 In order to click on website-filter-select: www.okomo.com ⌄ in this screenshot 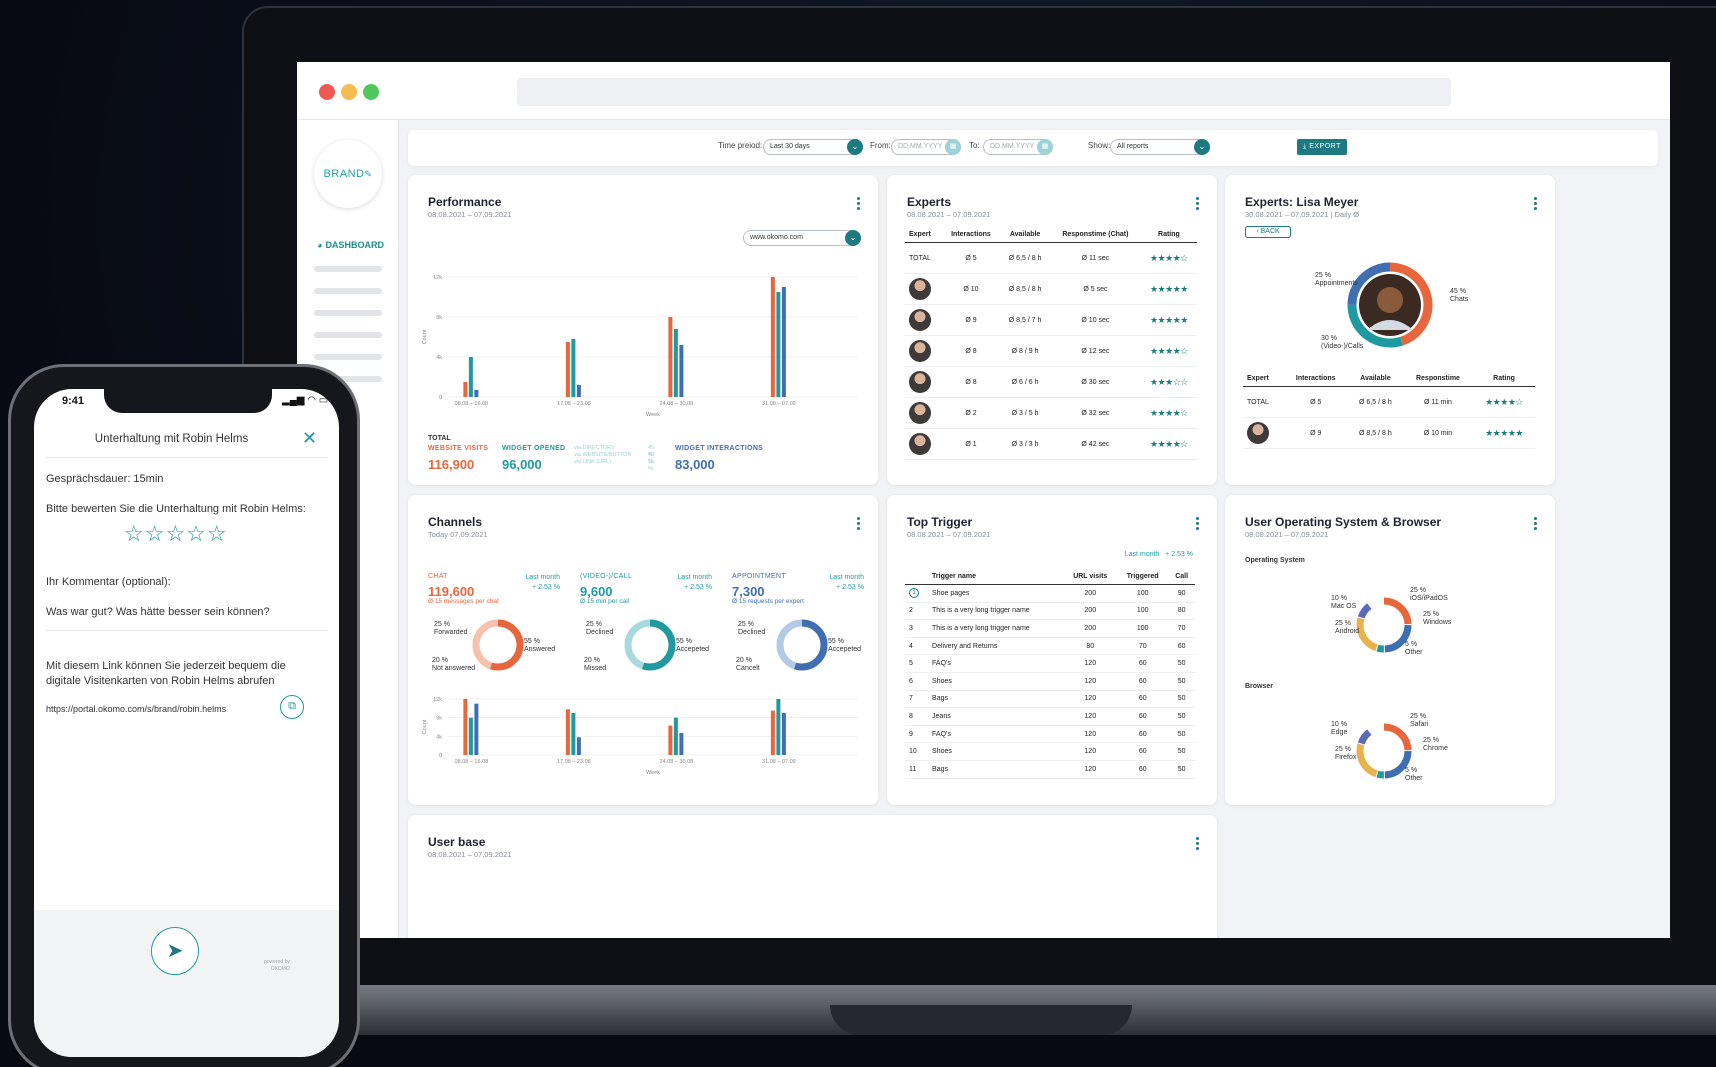, I will do `click(802, 238)`.